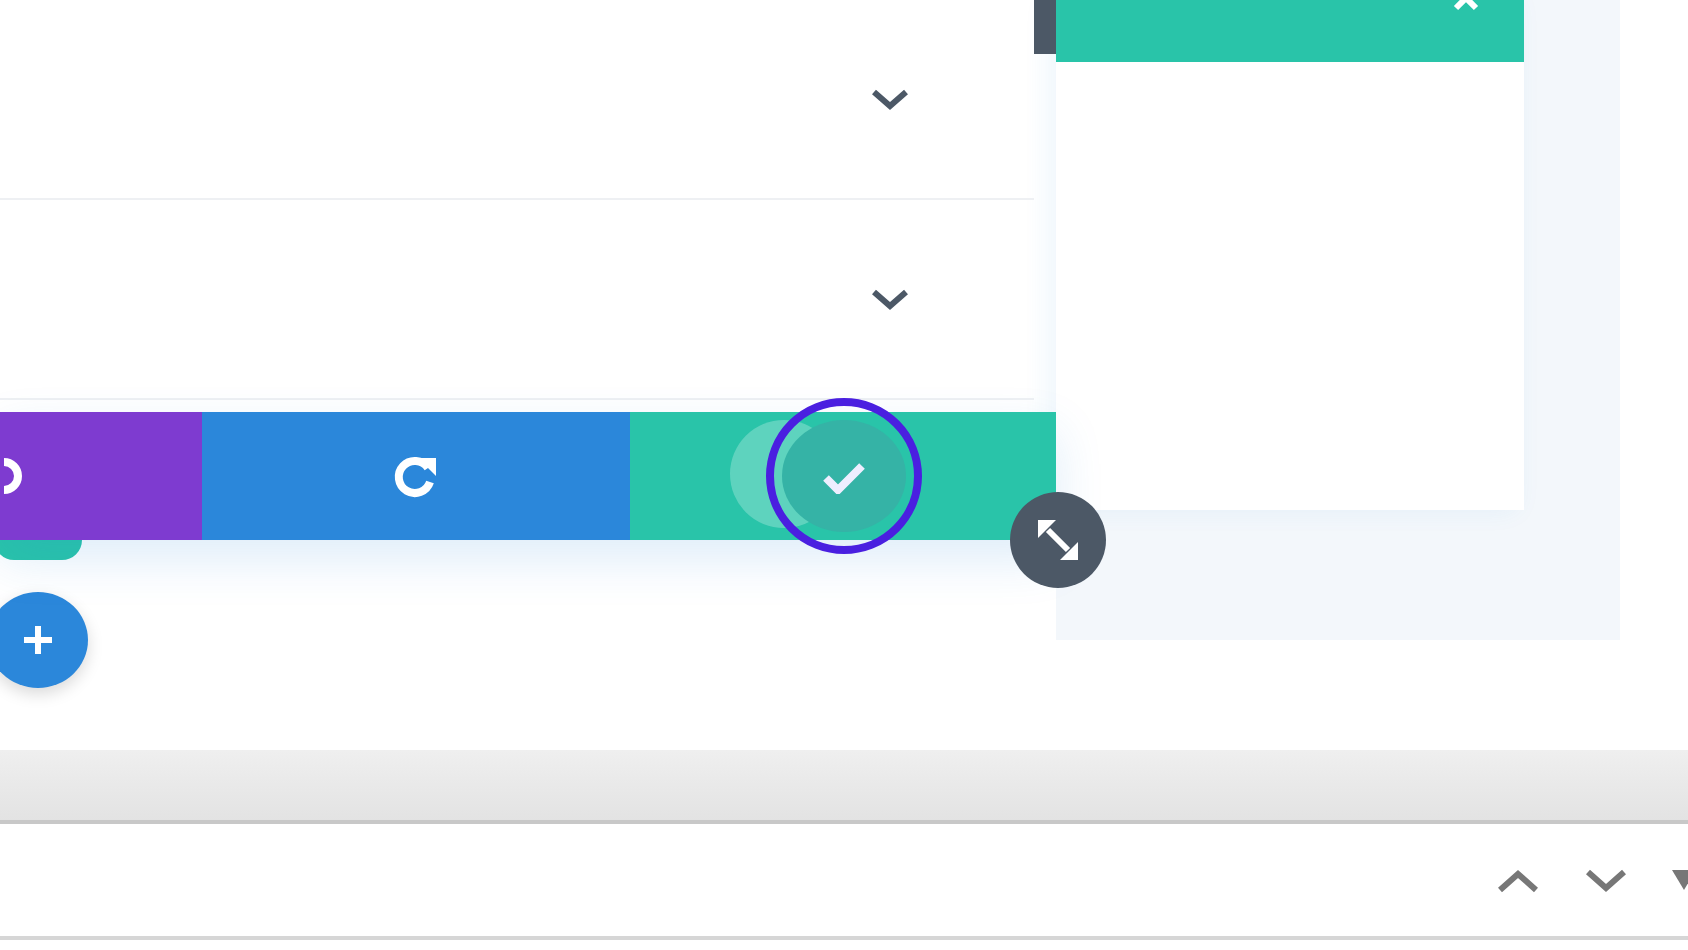  Describe the element at coordinates (38, 640) in the screenshot. I see `plus-icon` at that location.